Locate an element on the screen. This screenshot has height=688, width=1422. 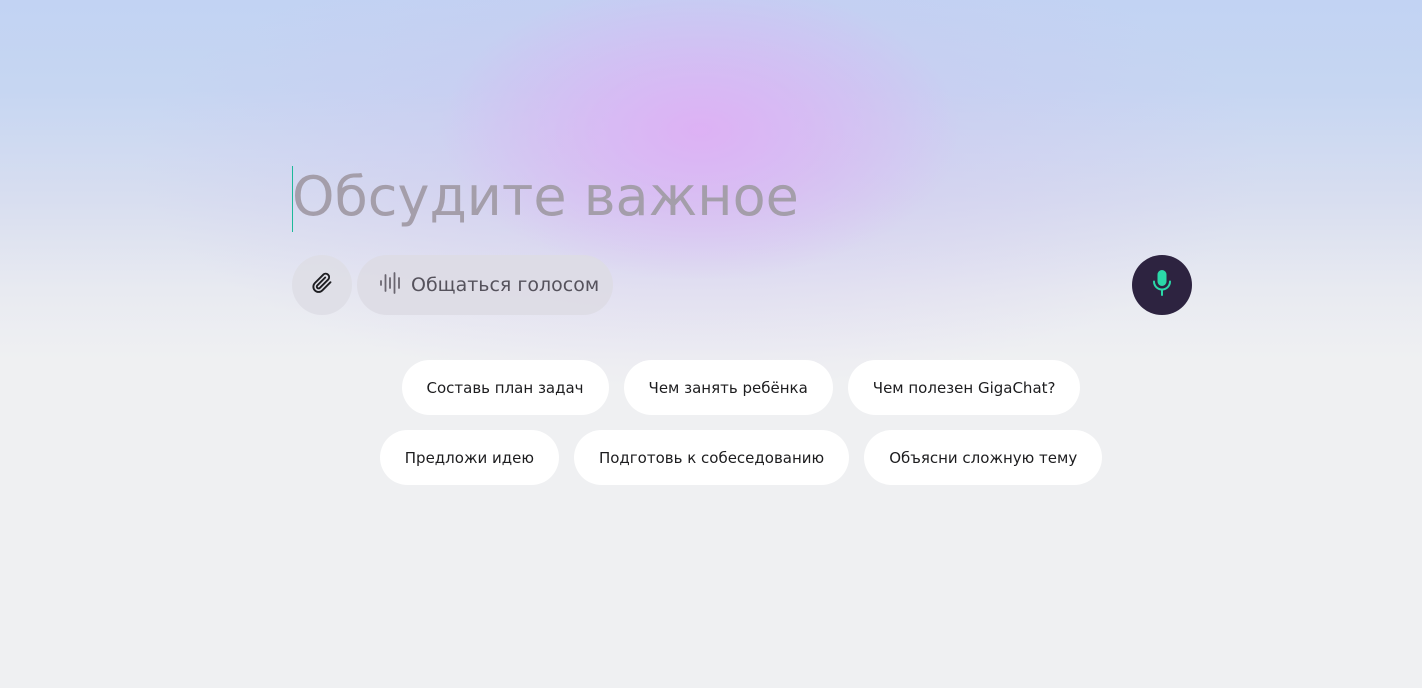
microphone-icon is located at coordinates (1162, 285).